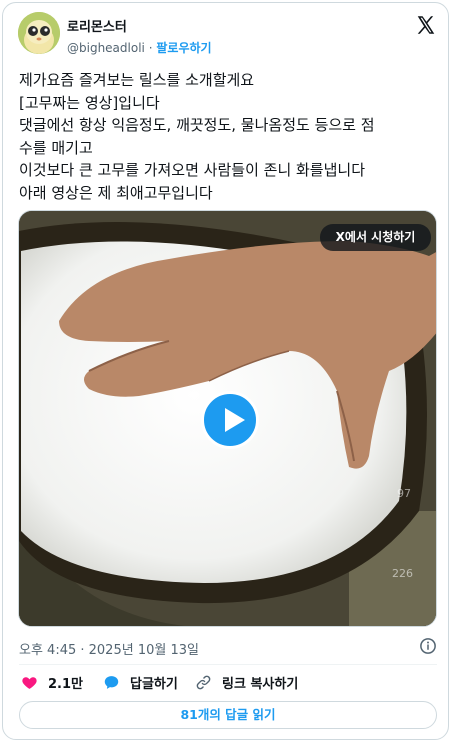 This screenshot has width=452, height=743. Describe the element at coordinates (428, 646) in the screenshot. I see `info-icon` at that location.